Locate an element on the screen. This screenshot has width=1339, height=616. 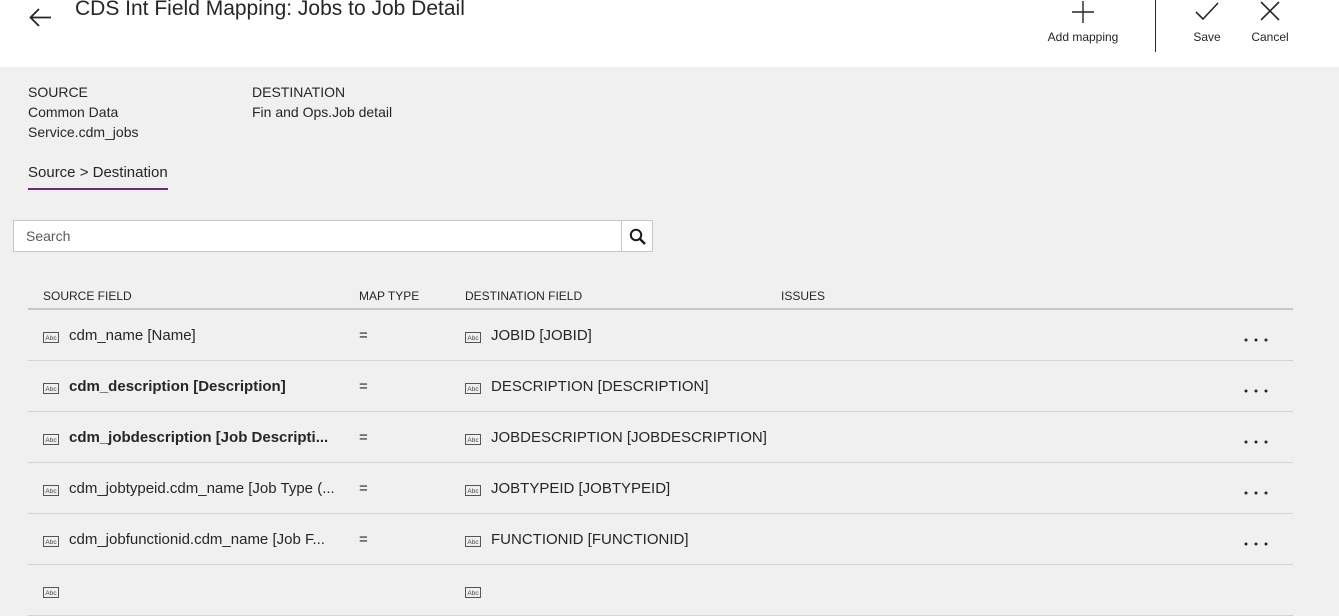
back-button is located at coordinates (40, 18).